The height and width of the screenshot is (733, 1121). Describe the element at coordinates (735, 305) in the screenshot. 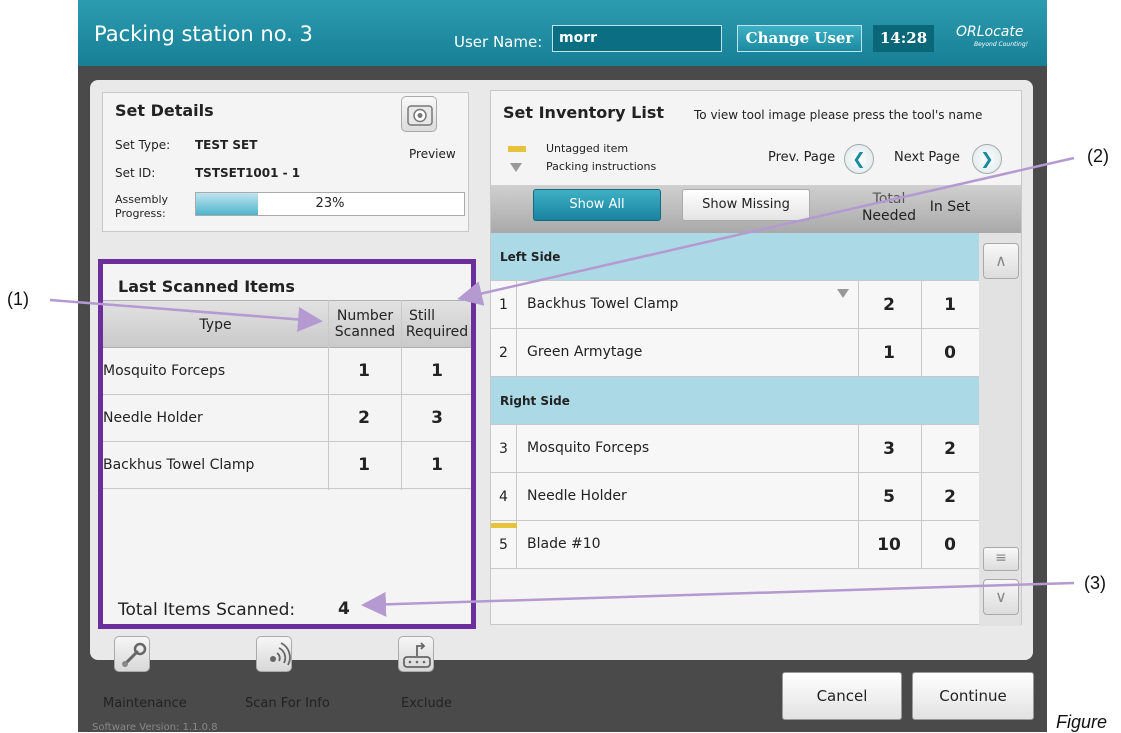

I see `list-item: 1 Backhus Towel Clamp 2 1` at that location.